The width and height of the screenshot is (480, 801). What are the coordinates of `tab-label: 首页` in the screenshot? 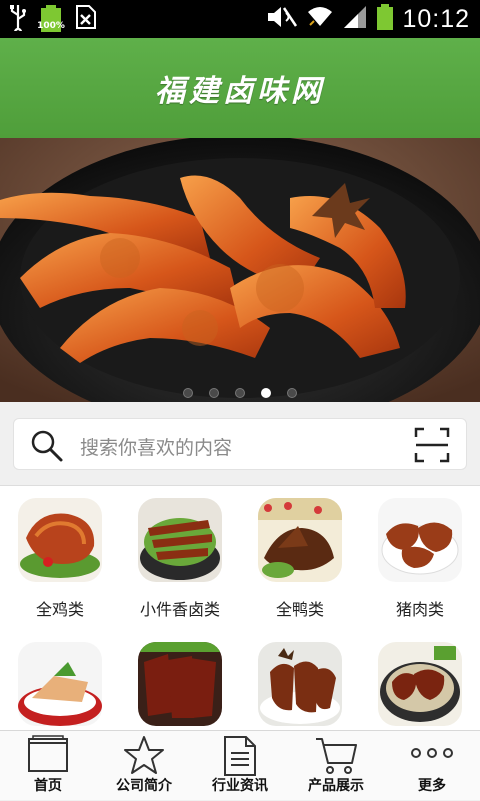 It's located at (48, 786).